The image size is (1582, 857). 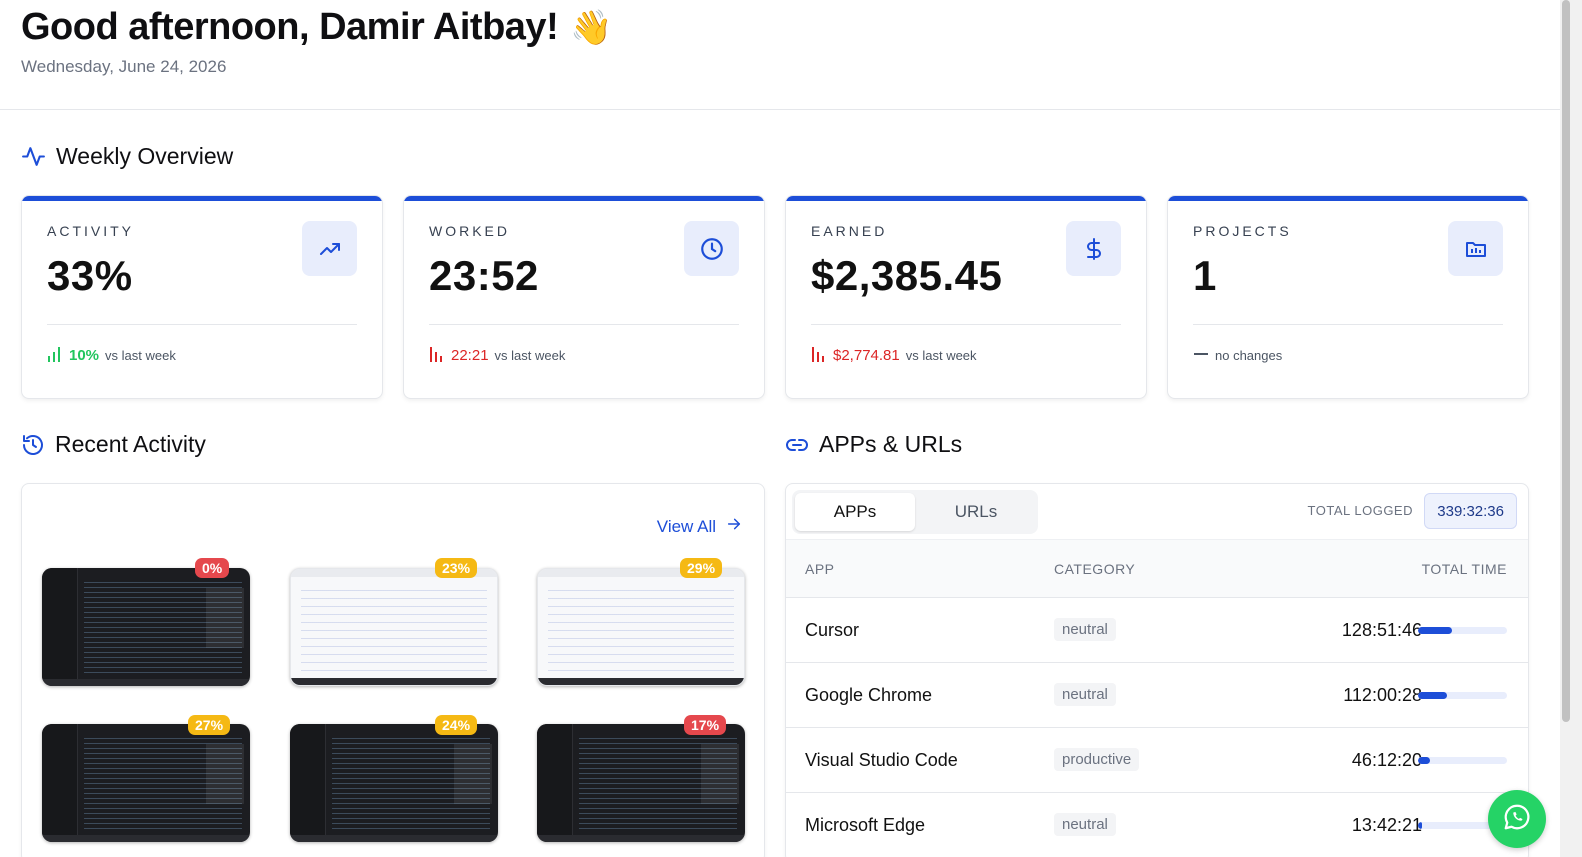 What do you see at coordinates (1097, 759) in the screenshot?
I see `category-tag: productive` at bounding box center [1097, 759].